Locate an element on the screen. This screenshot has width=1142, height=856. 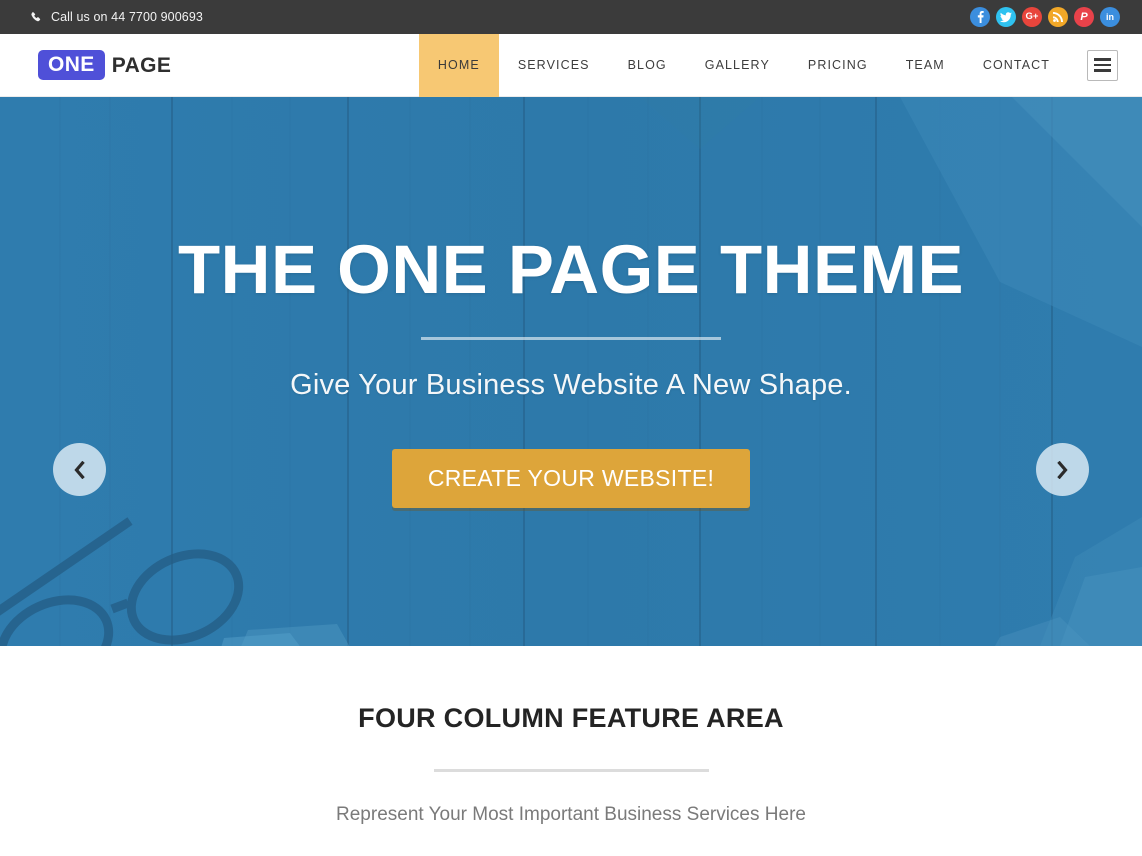
carousel-prev-button is located at coordinates (79, 469).